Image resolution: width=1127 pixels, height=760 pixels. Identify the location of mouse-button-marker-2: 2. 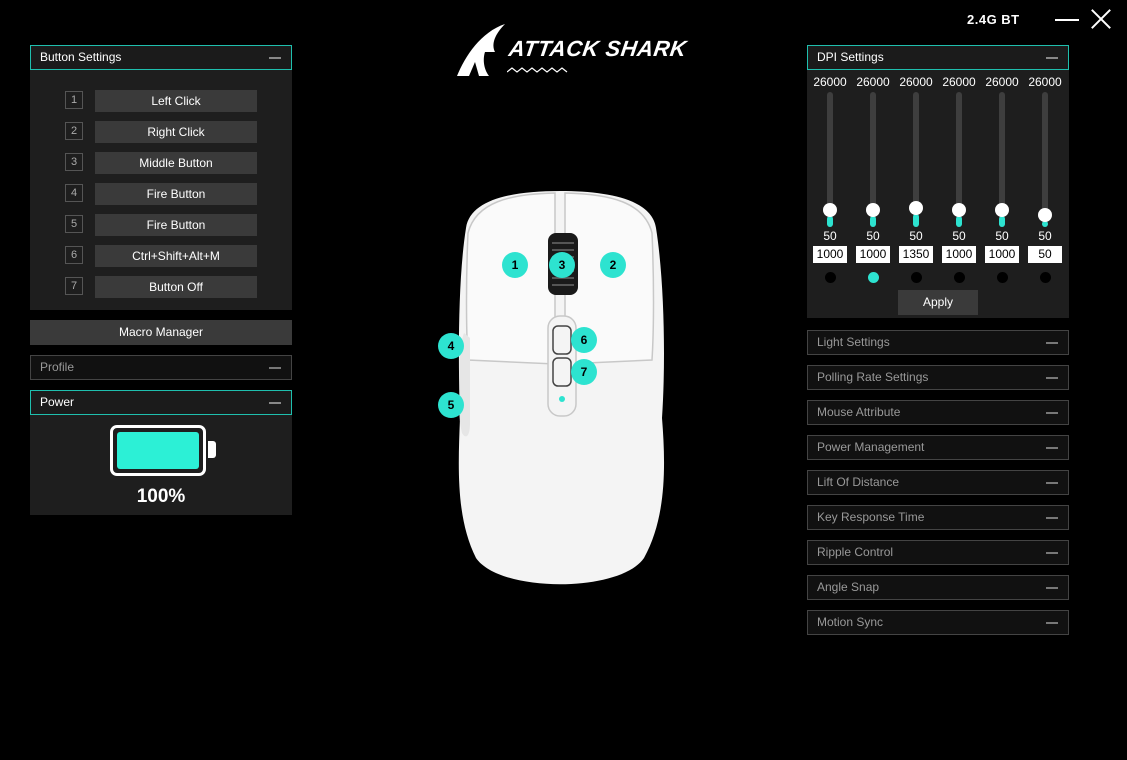
(613, 265).